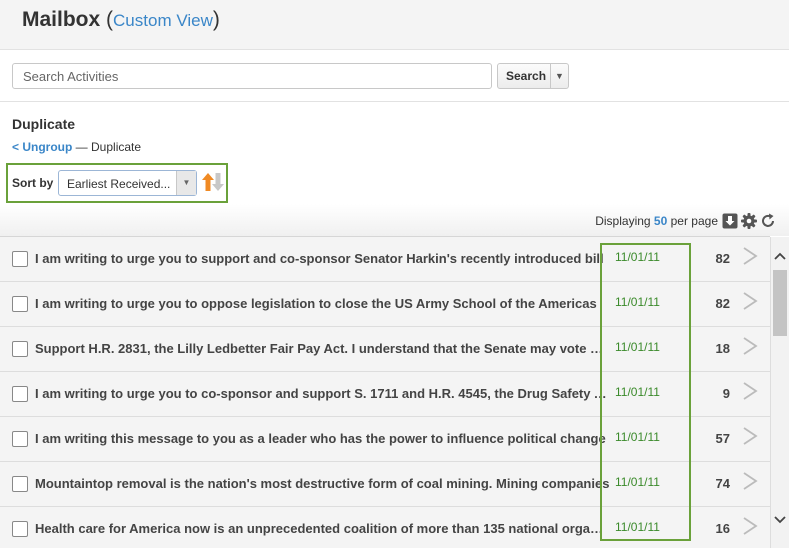 This screenshot has width=789, height=548. What do you see at coordinates (749, 221) in the screenshot?
I see `gear-icon` at bounding box center [749, 221].